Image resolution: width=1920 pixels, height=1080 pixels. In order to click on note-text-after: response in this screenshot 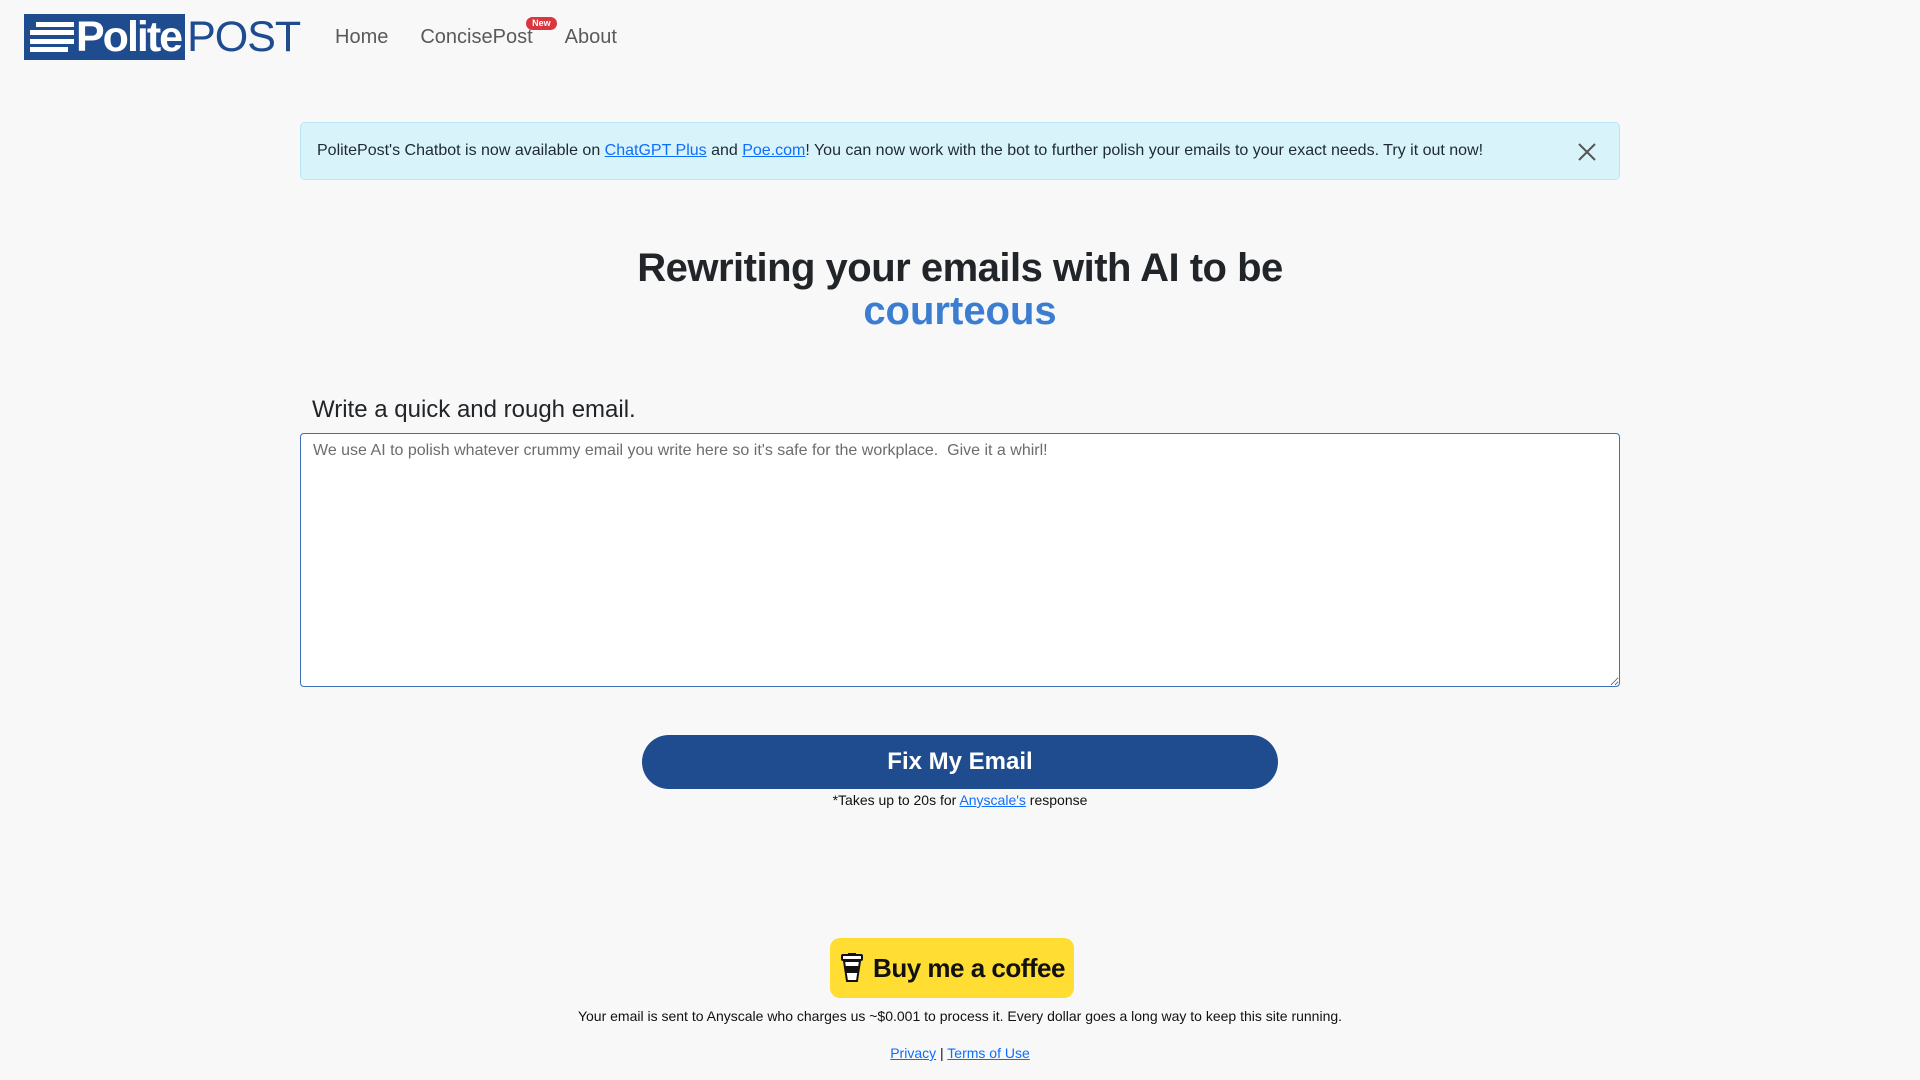, I will do `click(1056, 800)`.